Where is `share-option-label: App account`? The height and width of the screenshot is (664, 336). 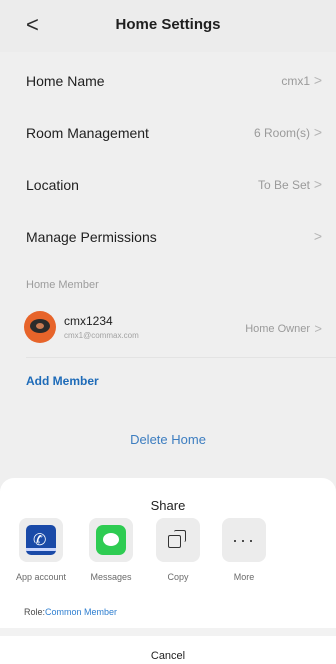
share-option-label: App account is located at coordinates (41, 577).